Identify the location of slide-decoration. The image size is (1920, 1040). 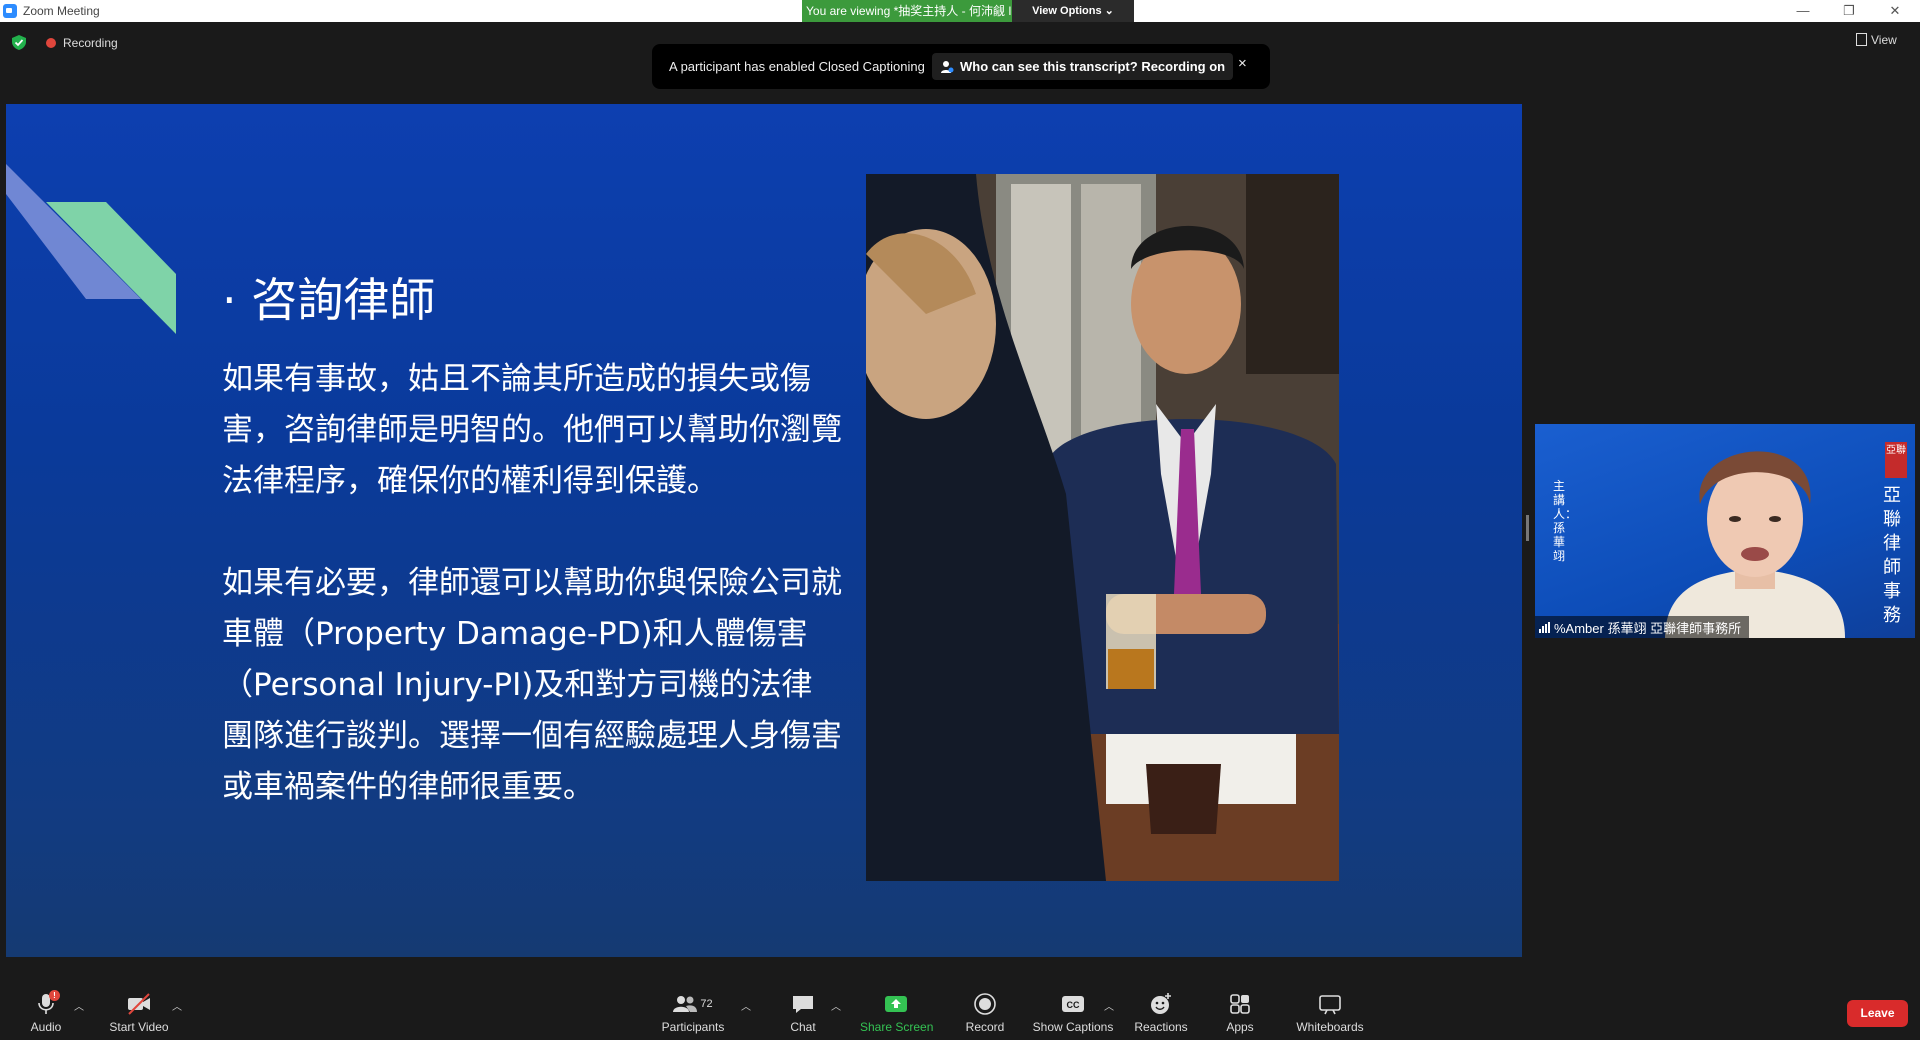
(91, 249).